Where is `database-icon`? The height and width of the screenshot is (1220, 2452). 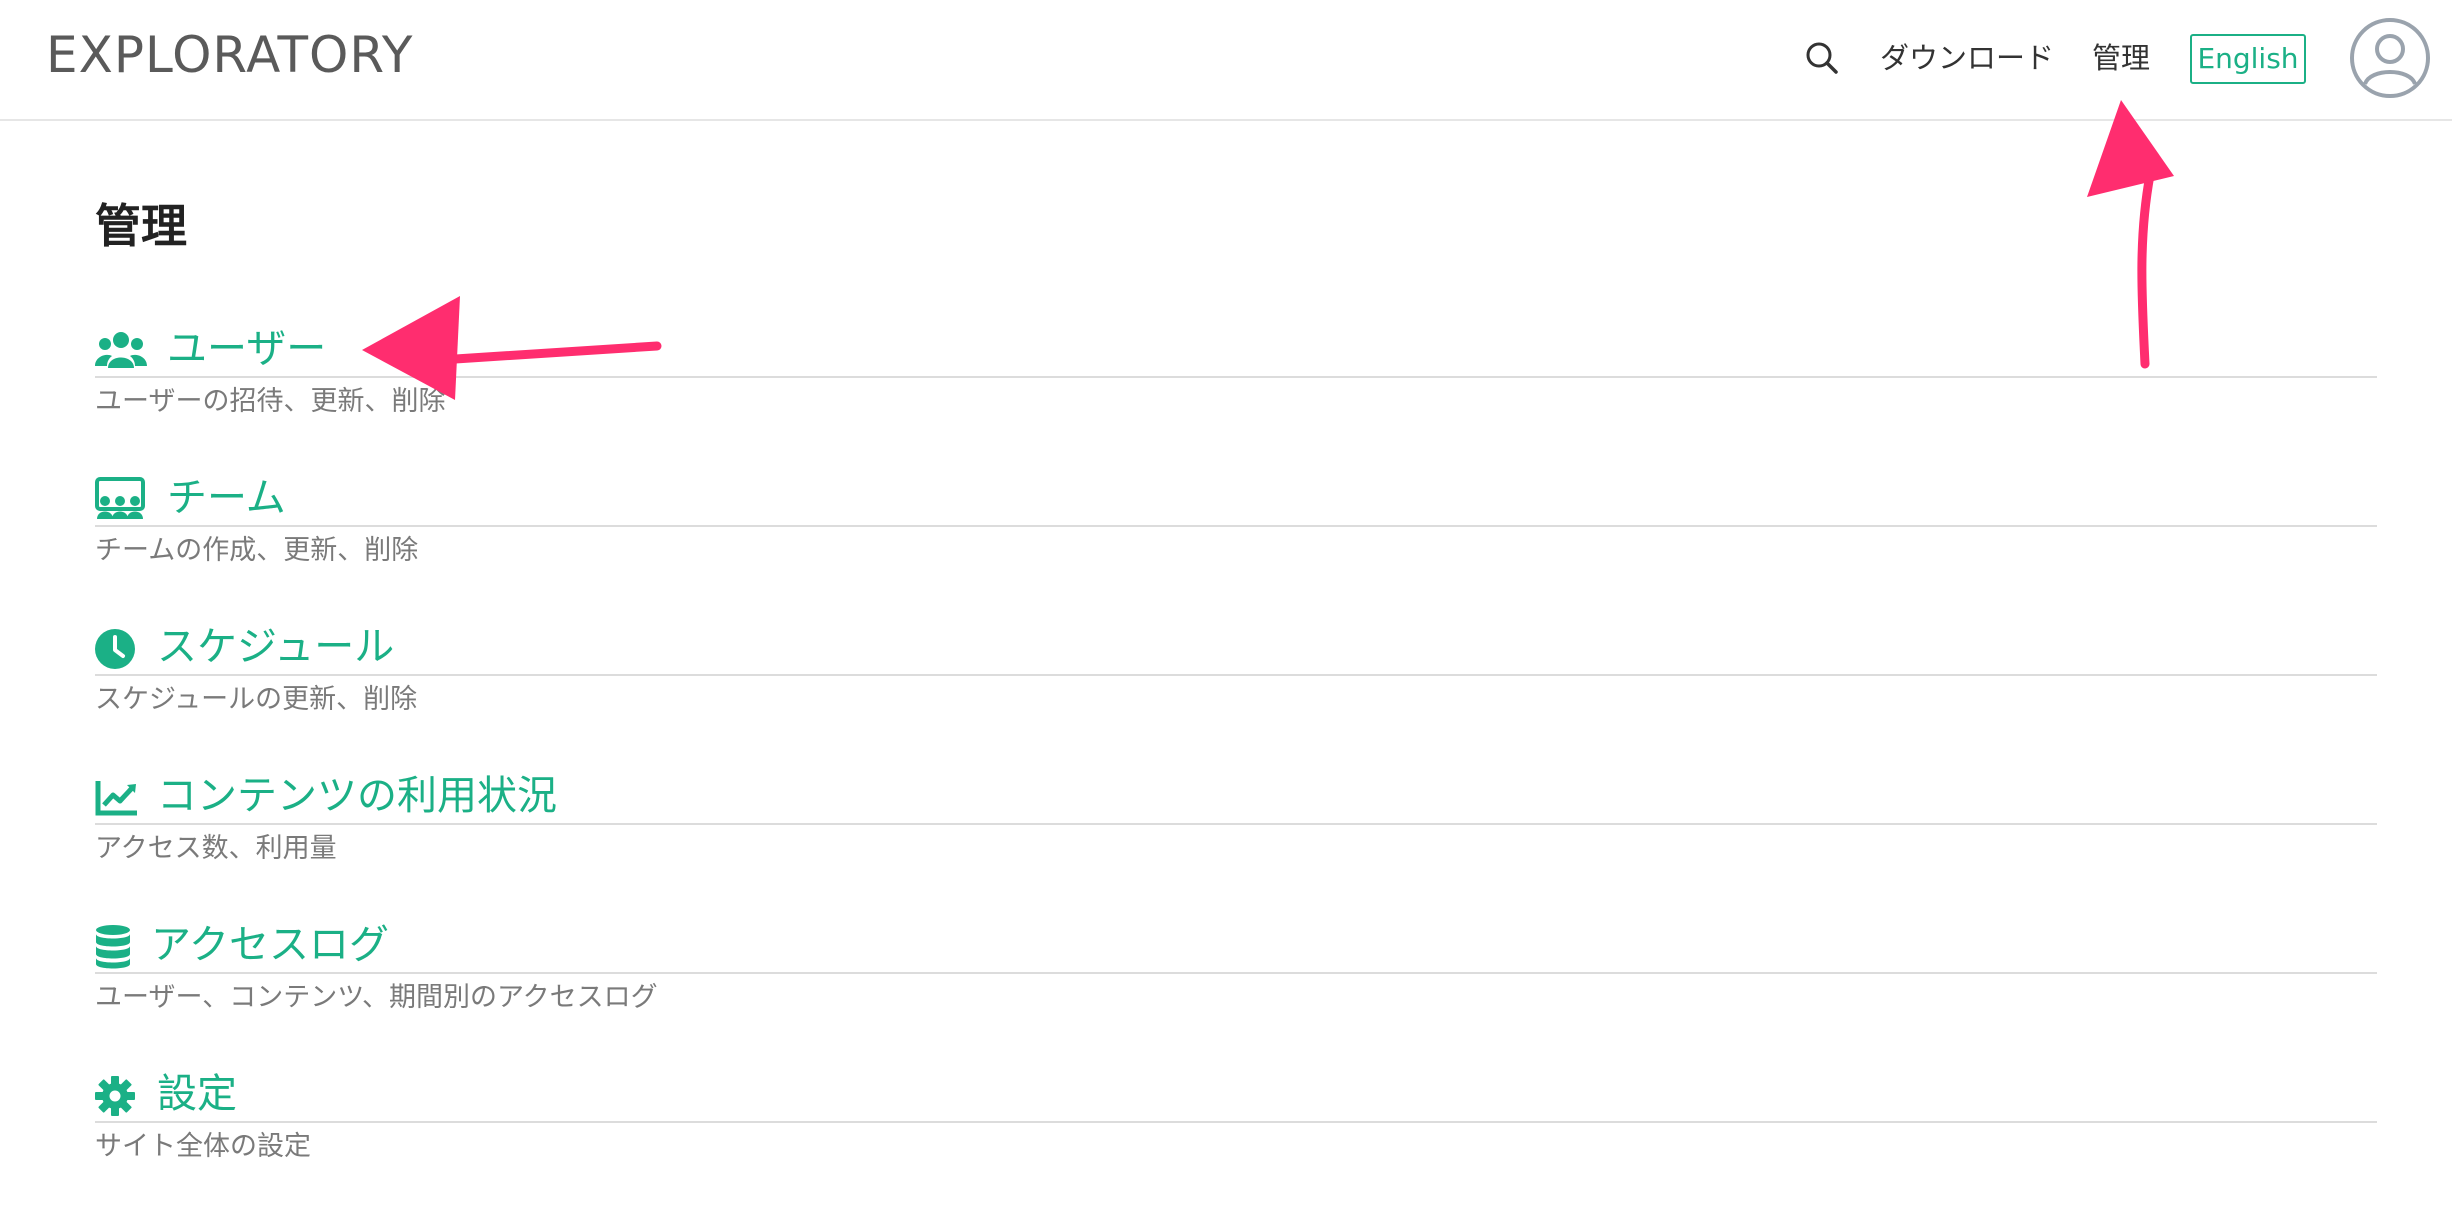
database-icon is located at coordinates (121, 947).